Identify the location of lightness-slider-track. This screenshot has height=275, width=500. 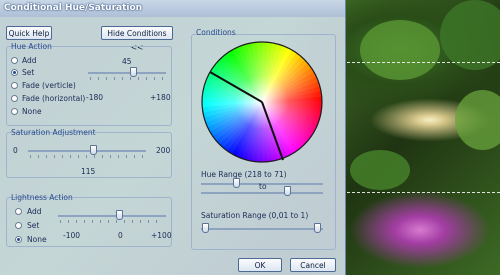
(112, 216).